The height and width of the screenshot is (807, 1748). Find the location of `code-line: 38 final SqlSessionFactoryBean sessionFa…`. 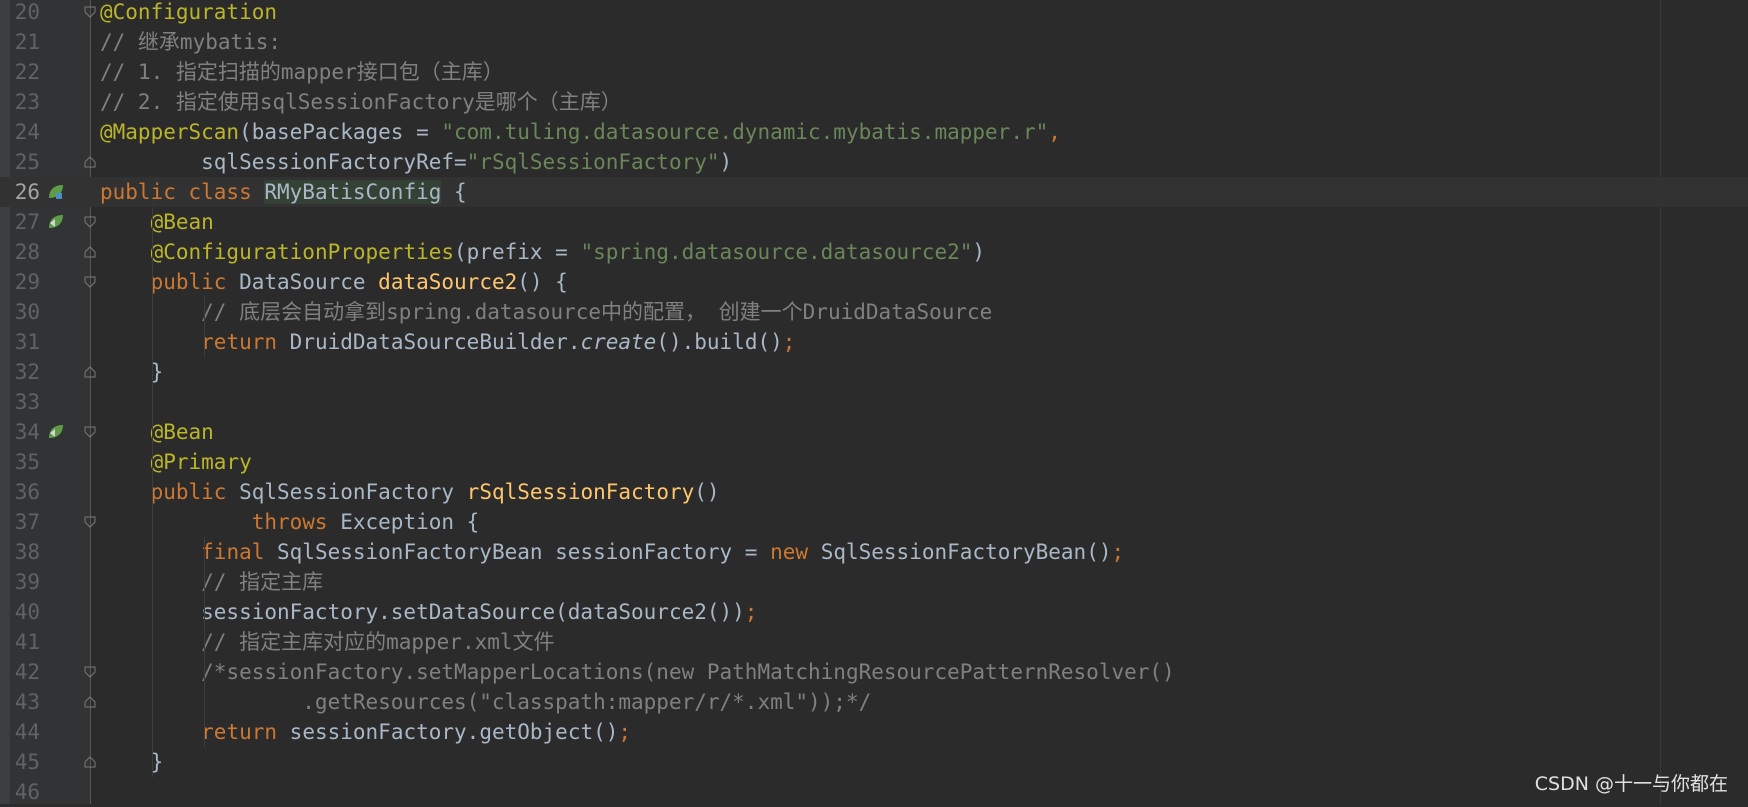

code-line: 38 final SqlSessionFactoryBean sessionFa… is located at coordinates (874, 552).